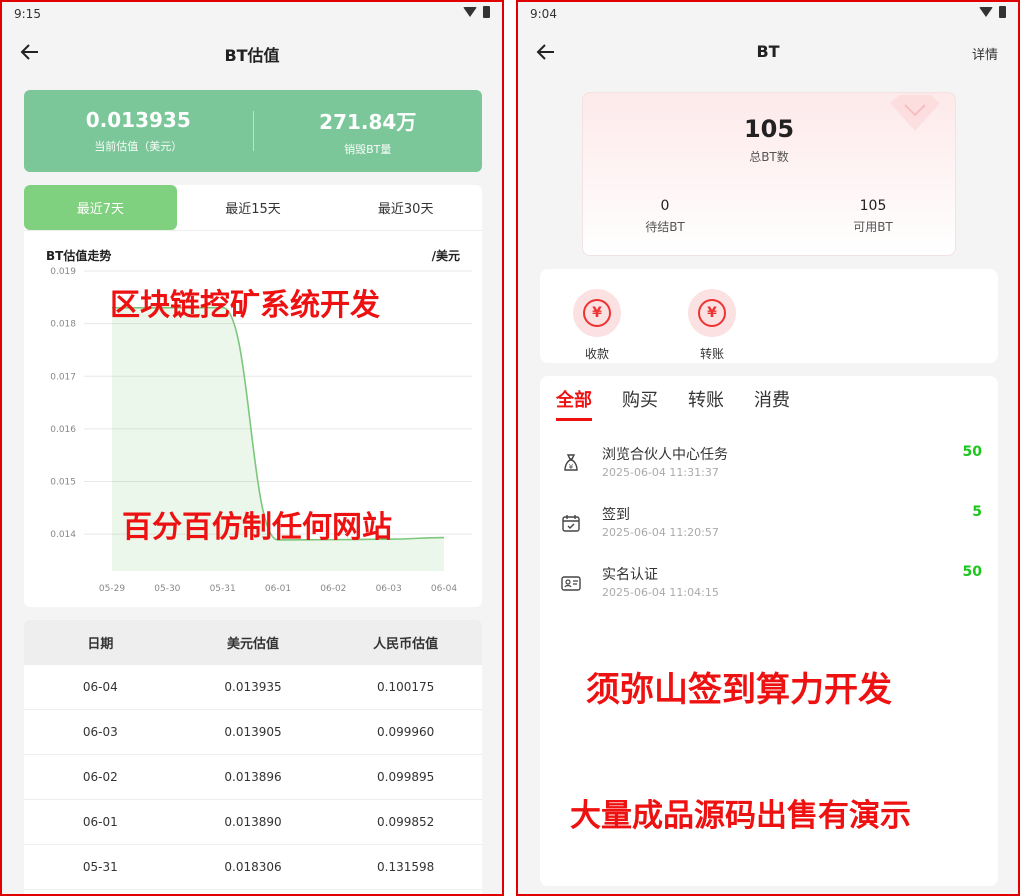  I want to click on x-tick-label: 05-30, so click(167, 589).